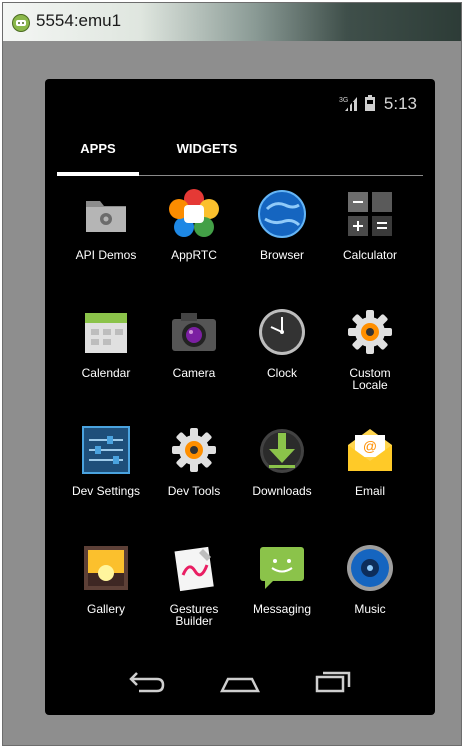 The height and width of the screenshot is (748, 464). I want to click on app-calculator: Calculator, so click(370, 239).